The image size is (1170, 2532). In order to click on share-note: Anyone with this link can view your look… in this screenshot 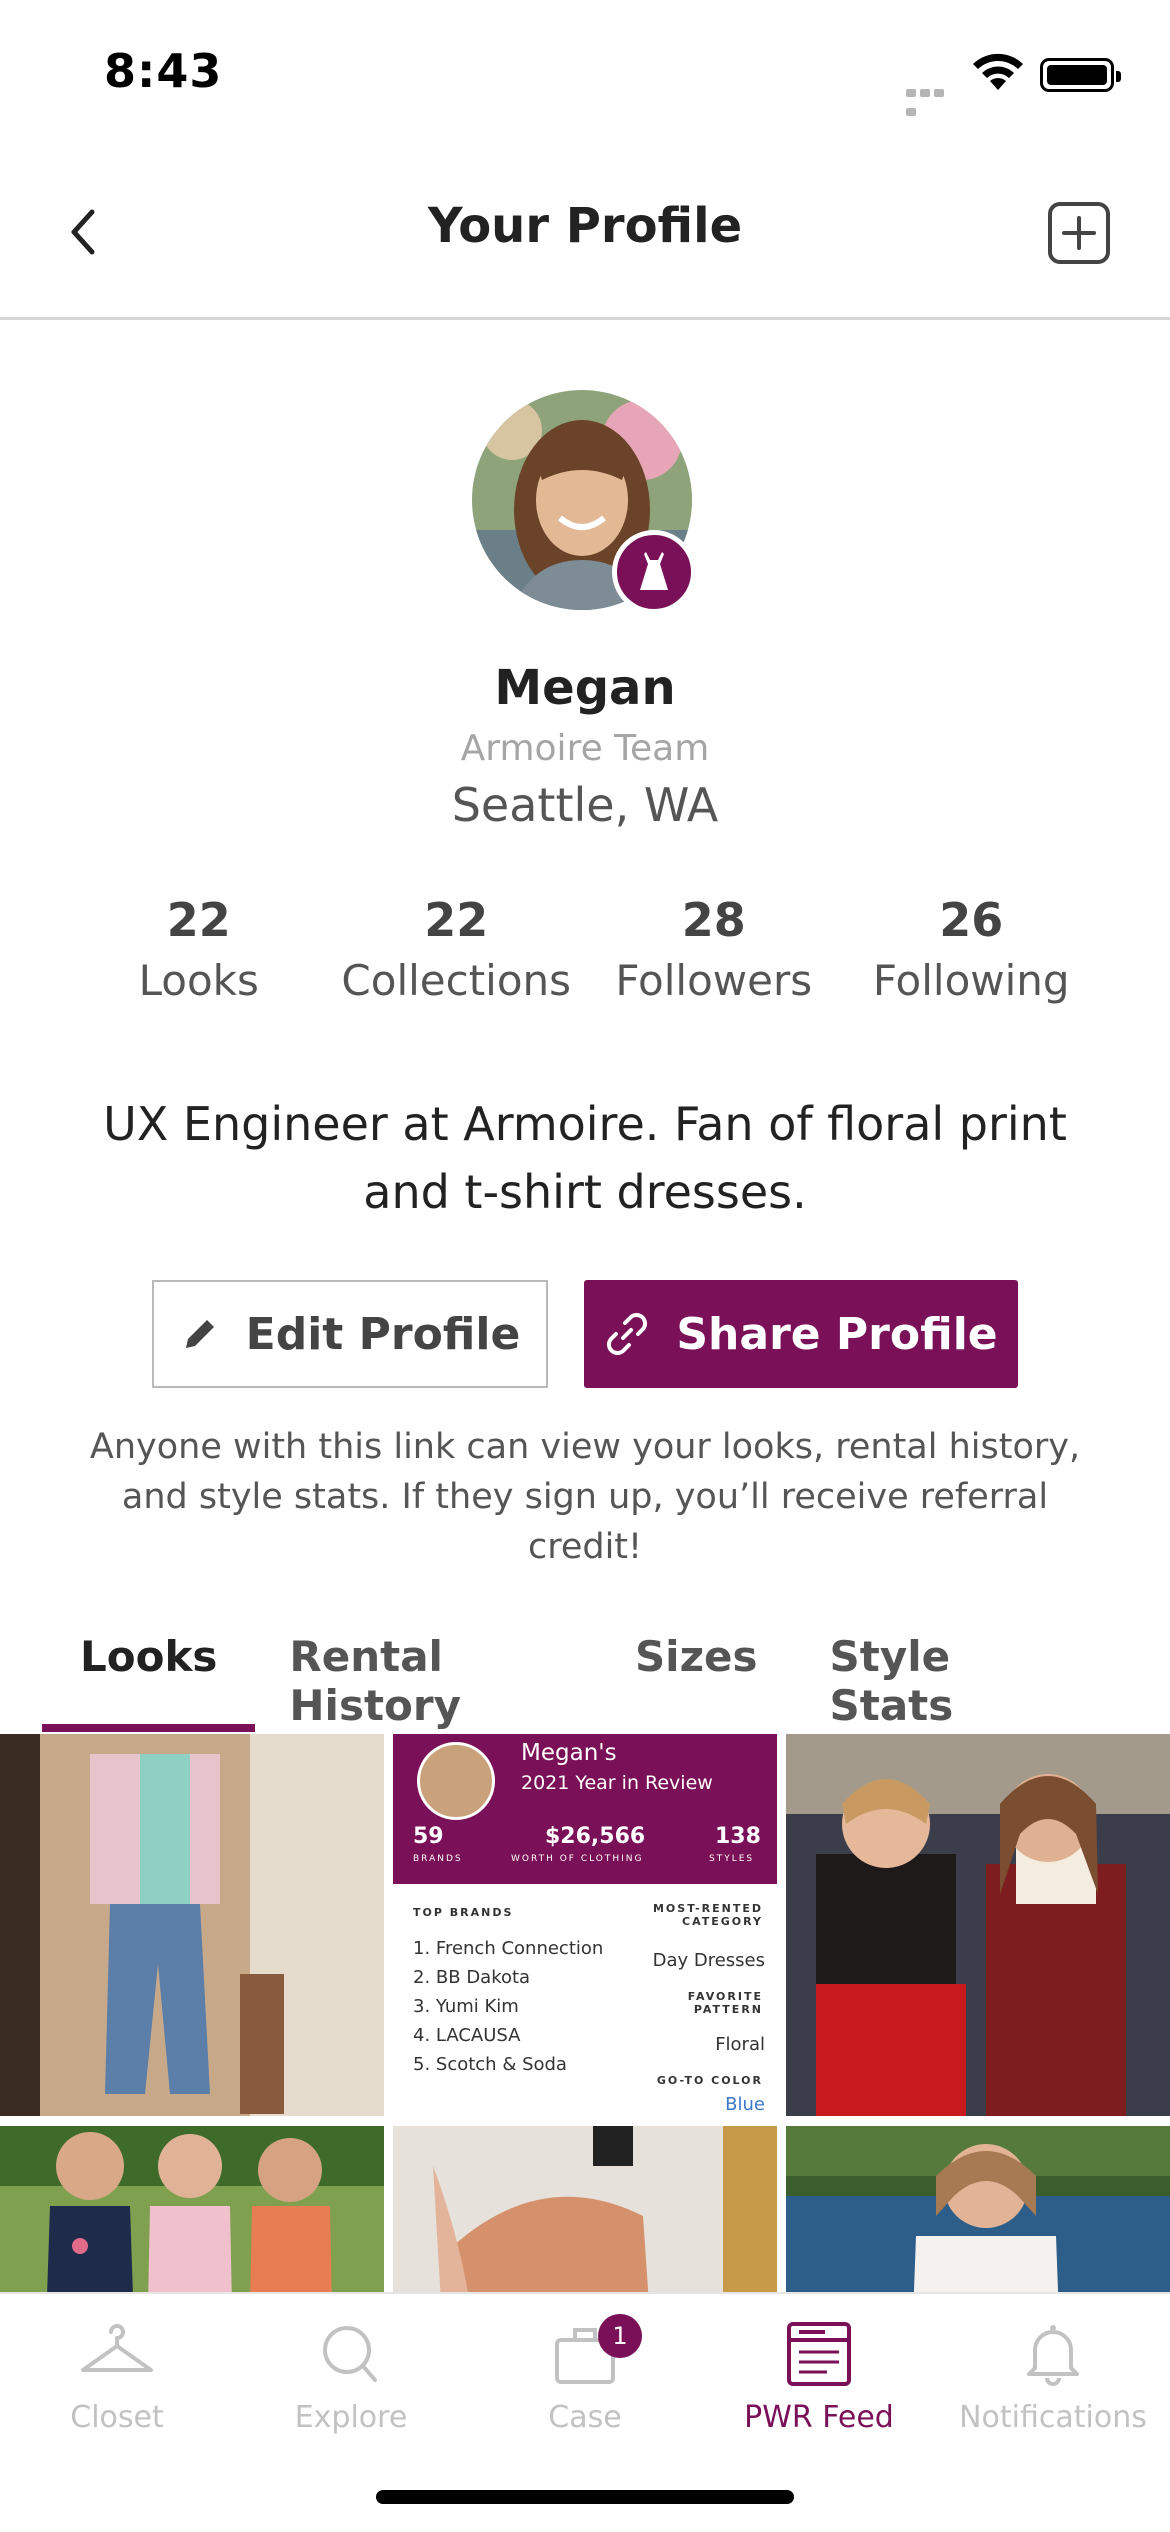, I will do `click(585, 1497)`.